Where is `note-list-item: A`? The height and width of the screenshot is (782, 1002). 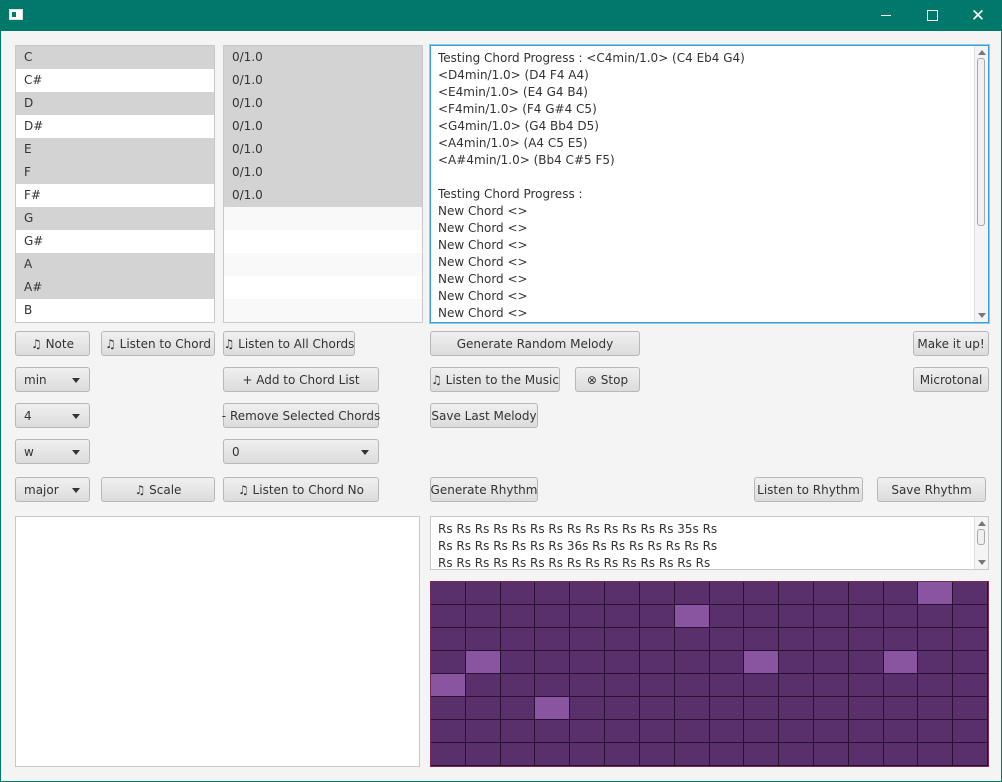 note-list-item: A is located at coordinates (115, 264).